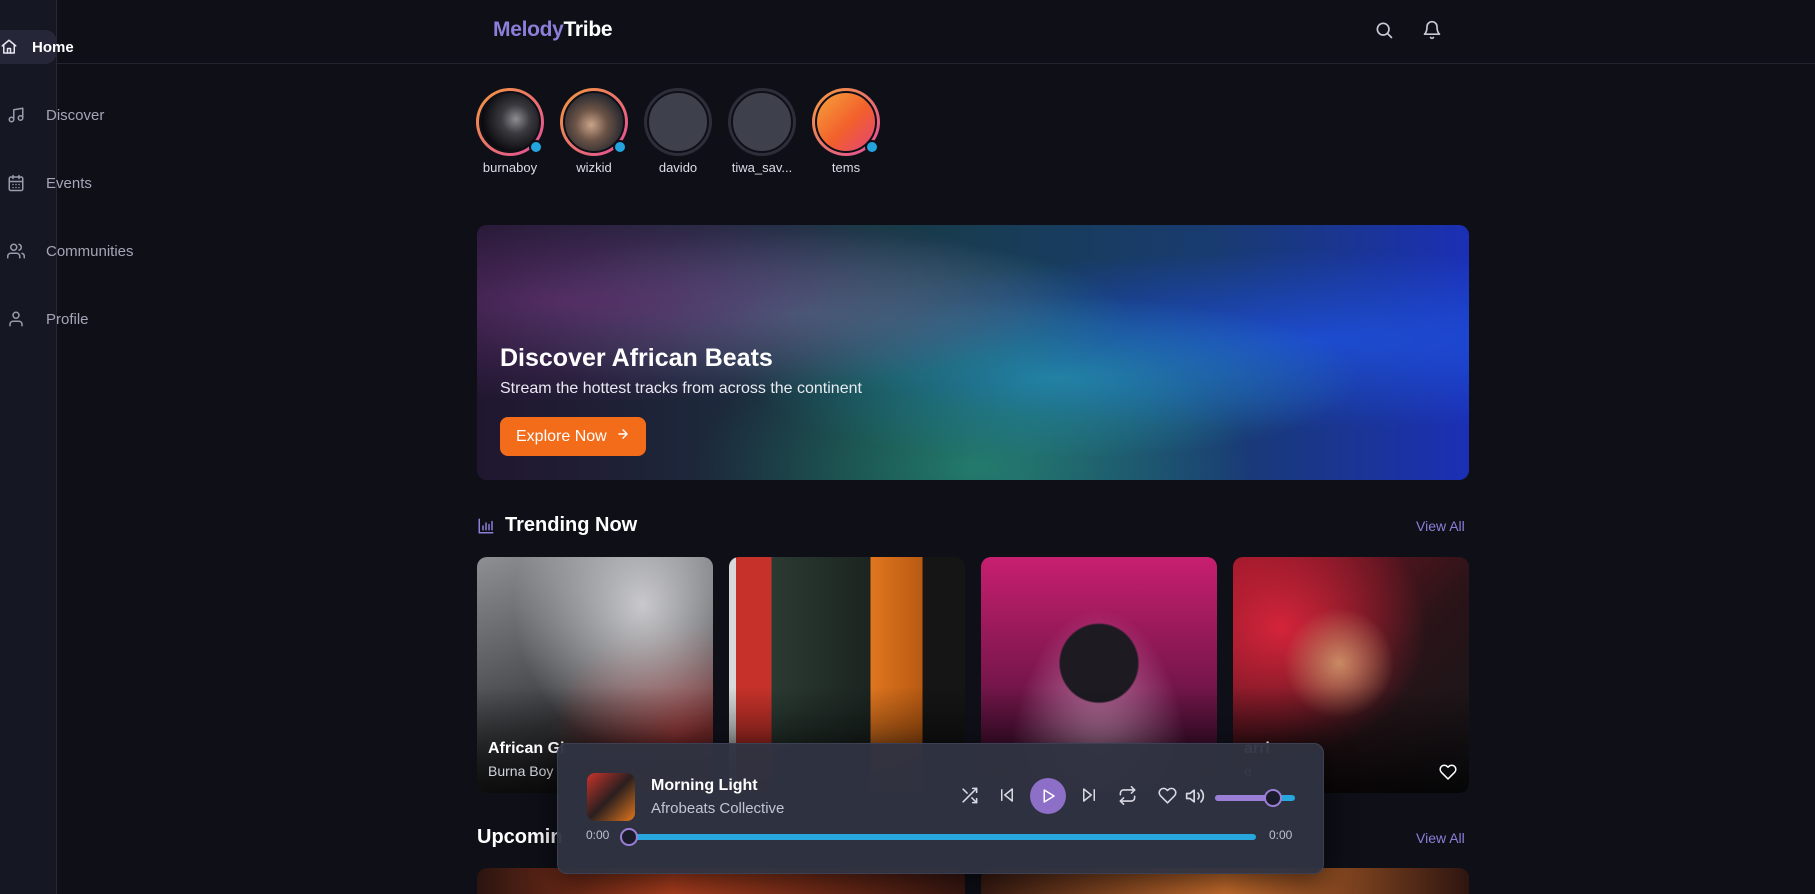 This screenshot has height=894, width=1815. I want to click on calendar-icon, so click(16, 183).